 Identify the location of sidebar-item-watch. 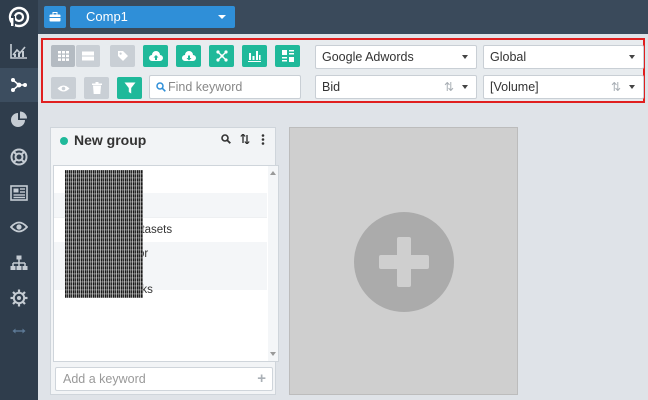
(19, 227).